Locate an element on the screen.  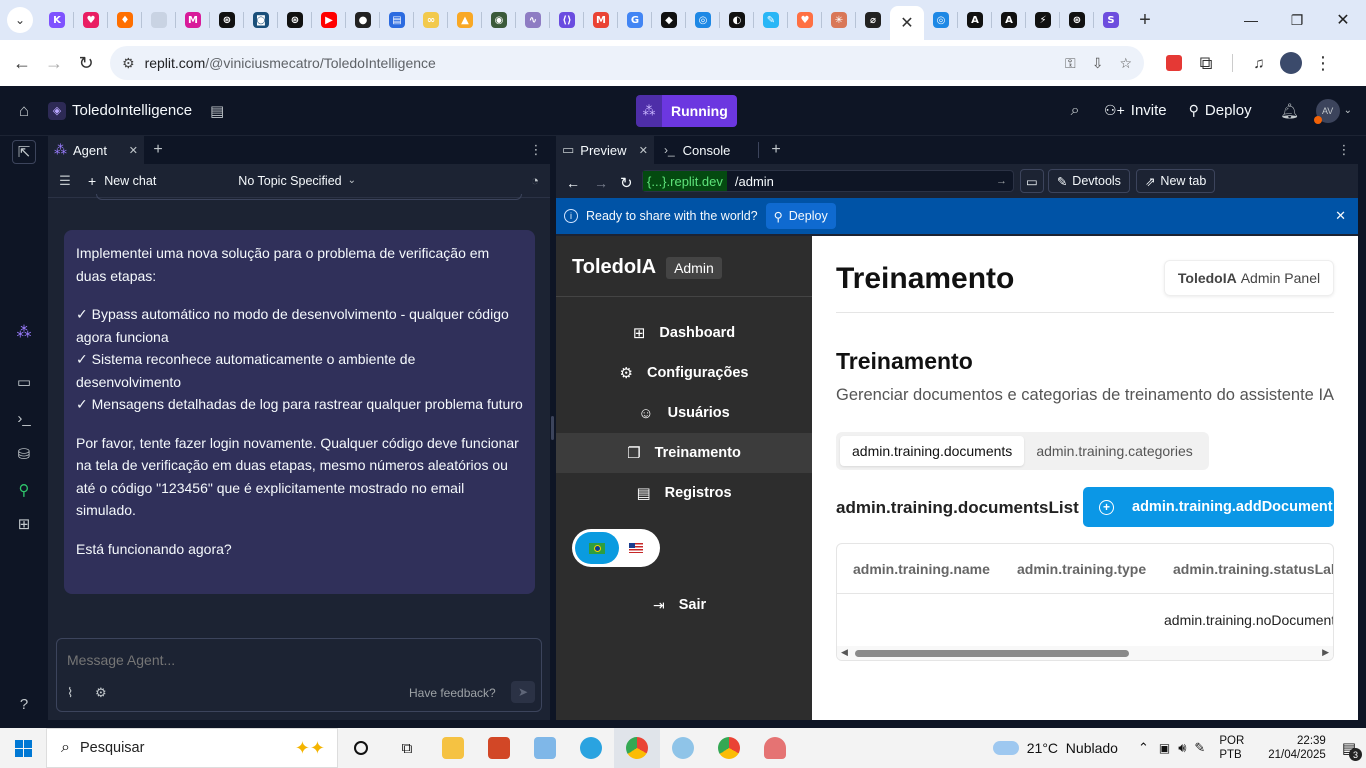
browser-tab: ⚡ is located at coordinates (1043, 20).